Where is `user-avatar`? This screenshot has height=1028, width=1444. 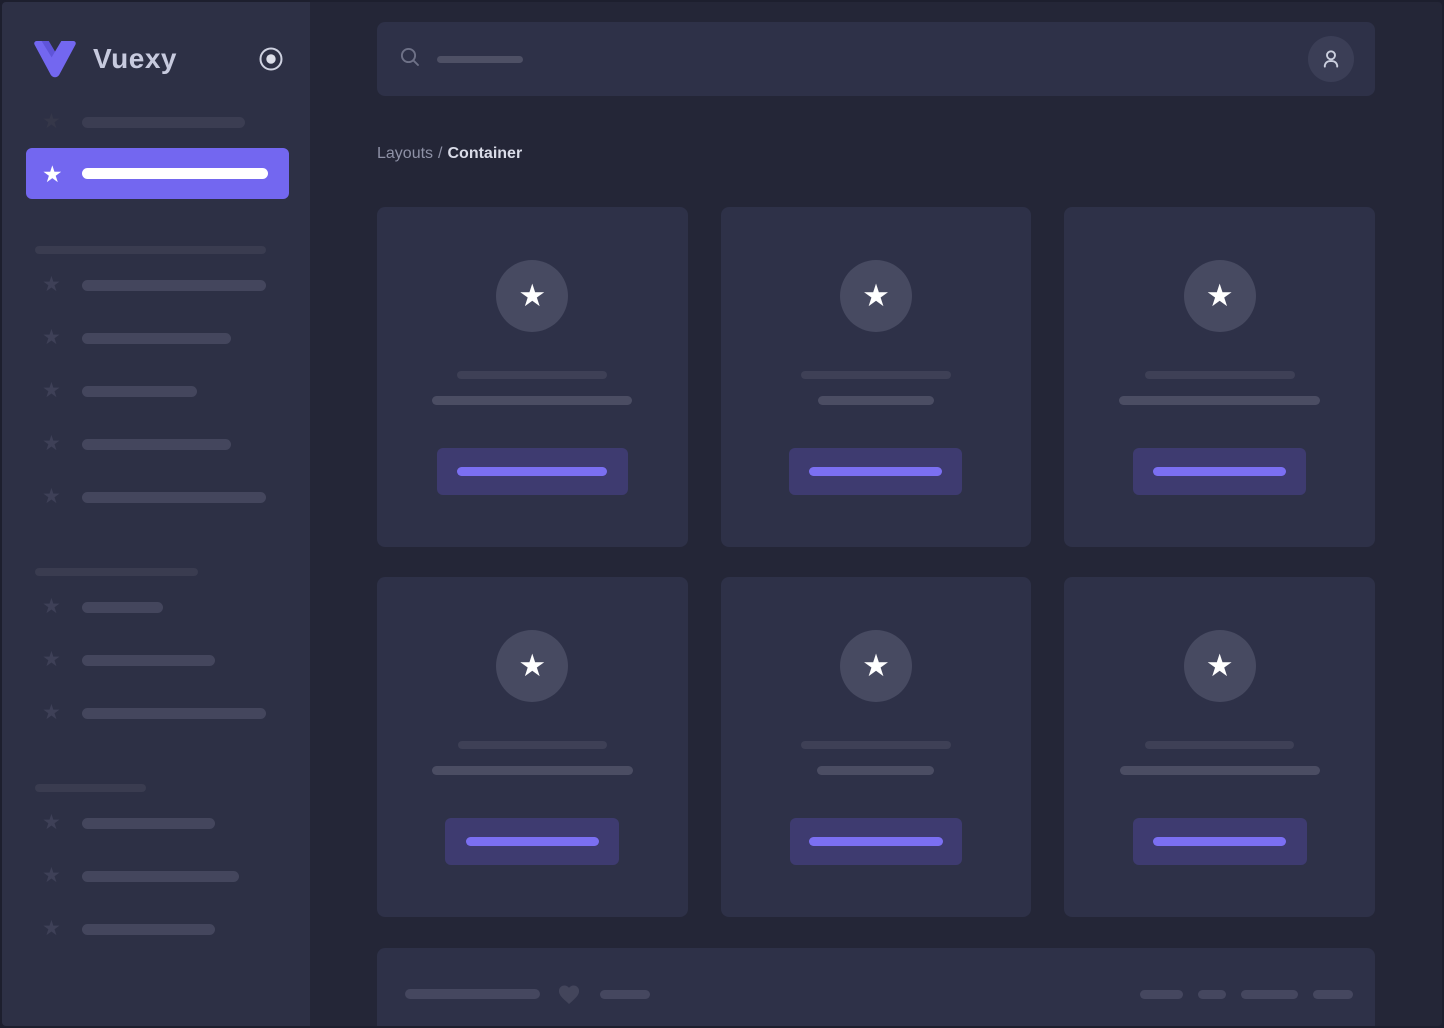 user-avatar is located at coordinates (1331, 59).